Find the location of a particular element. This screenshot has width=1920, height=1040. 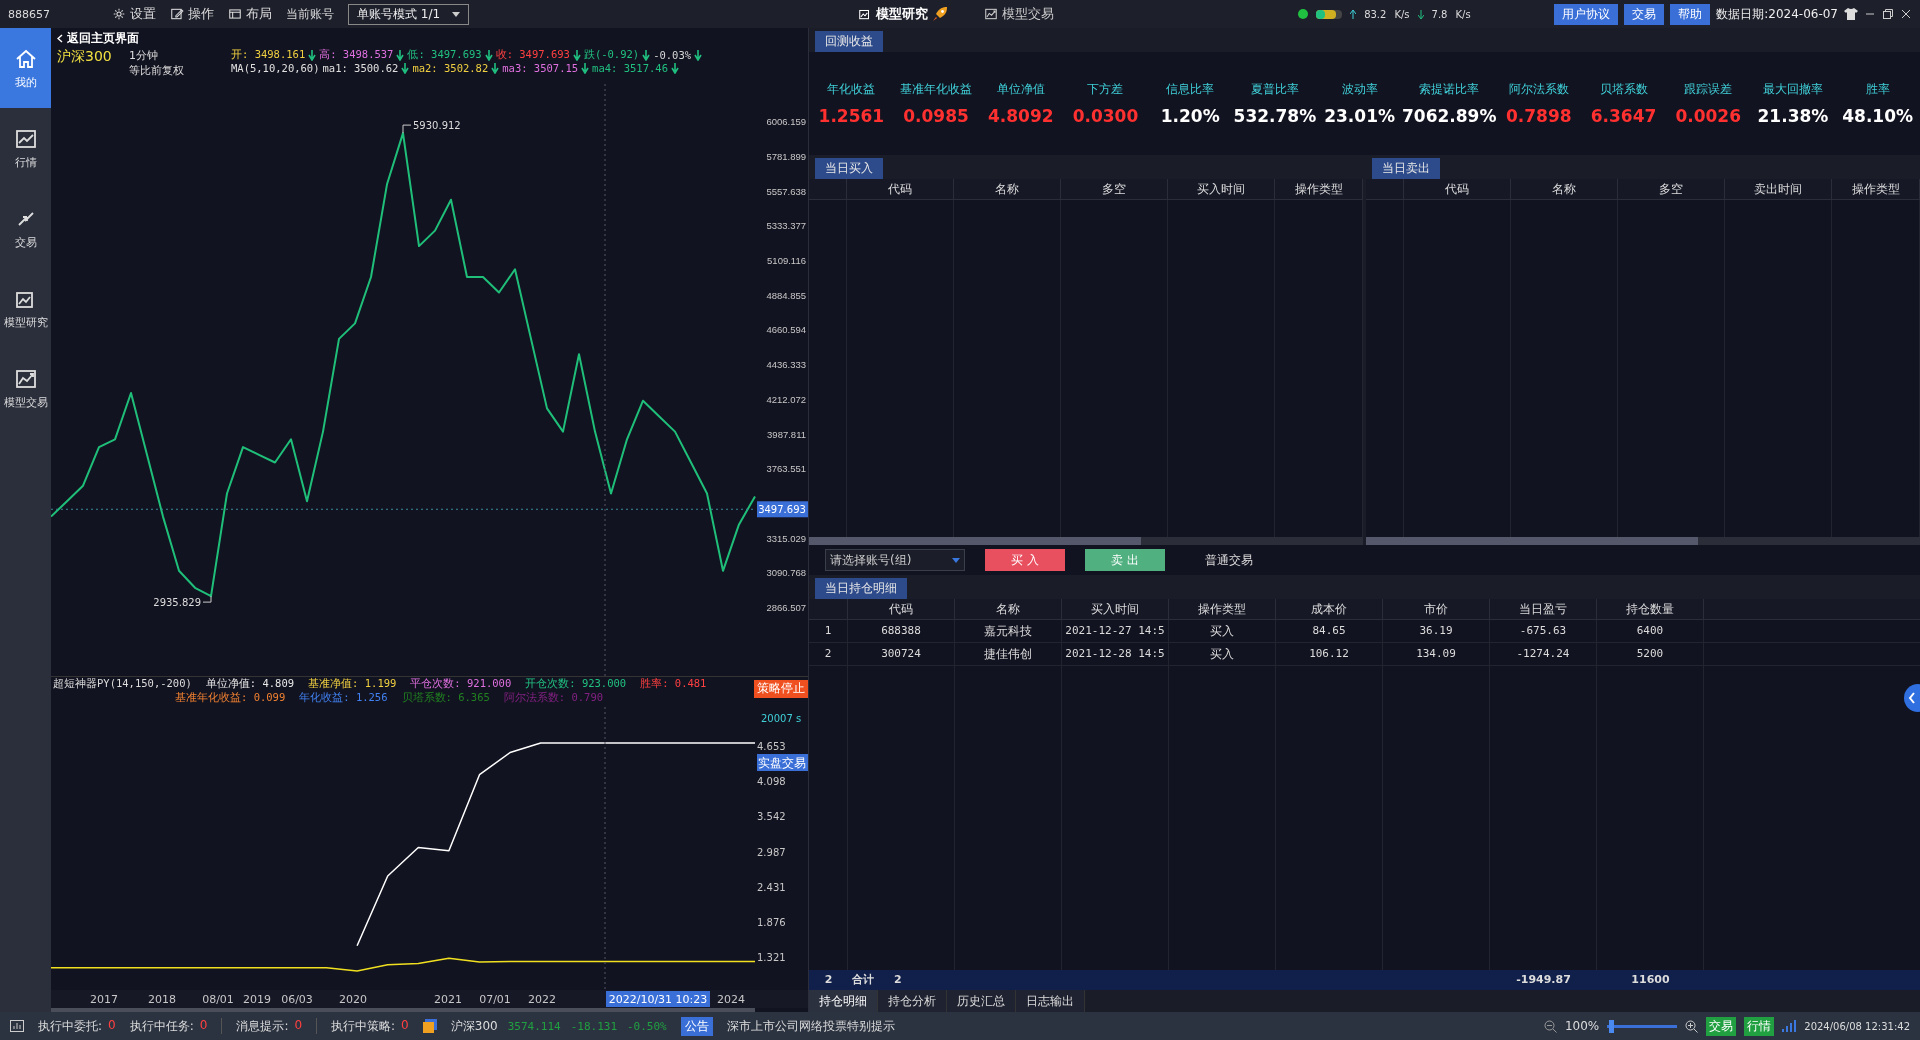

metric-value: 0.0300 is located at coordinates (1105, 116).